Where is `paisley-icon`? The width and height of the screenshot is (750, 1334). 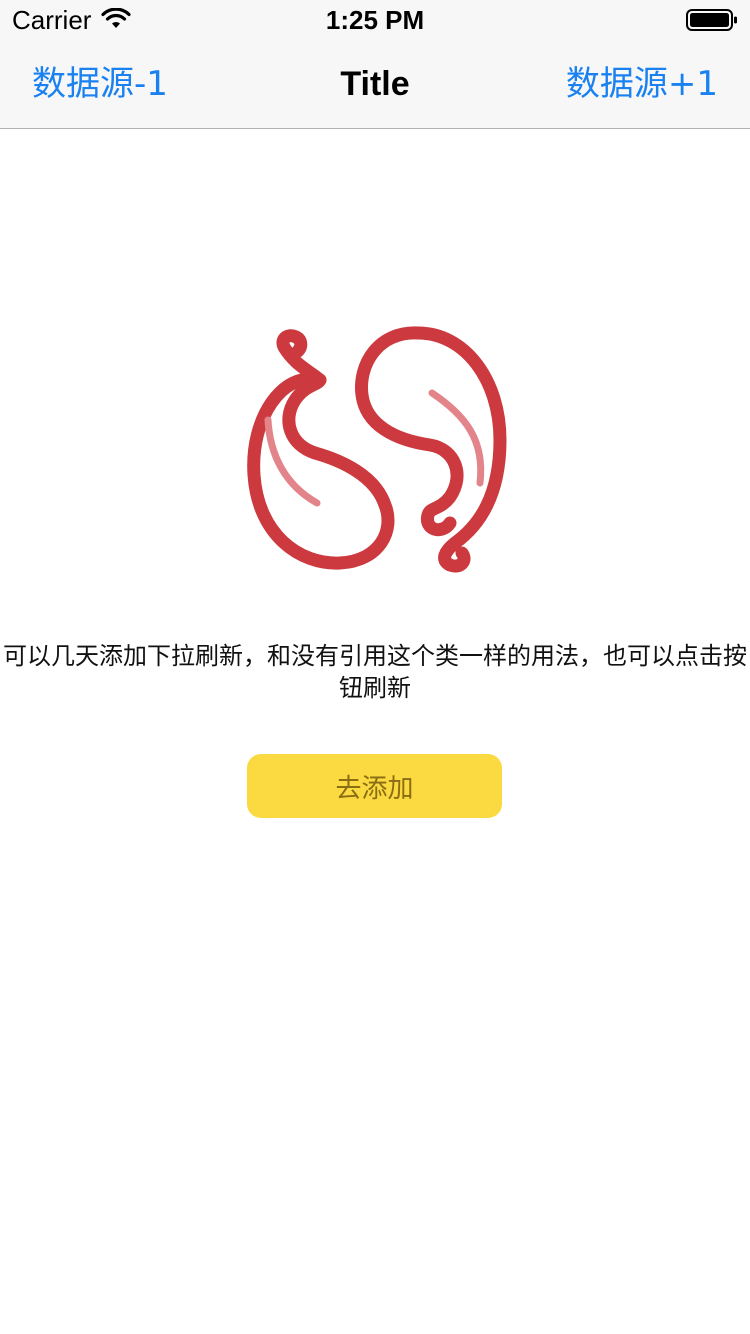
paisley-icon is located at coordinates (377, 449).